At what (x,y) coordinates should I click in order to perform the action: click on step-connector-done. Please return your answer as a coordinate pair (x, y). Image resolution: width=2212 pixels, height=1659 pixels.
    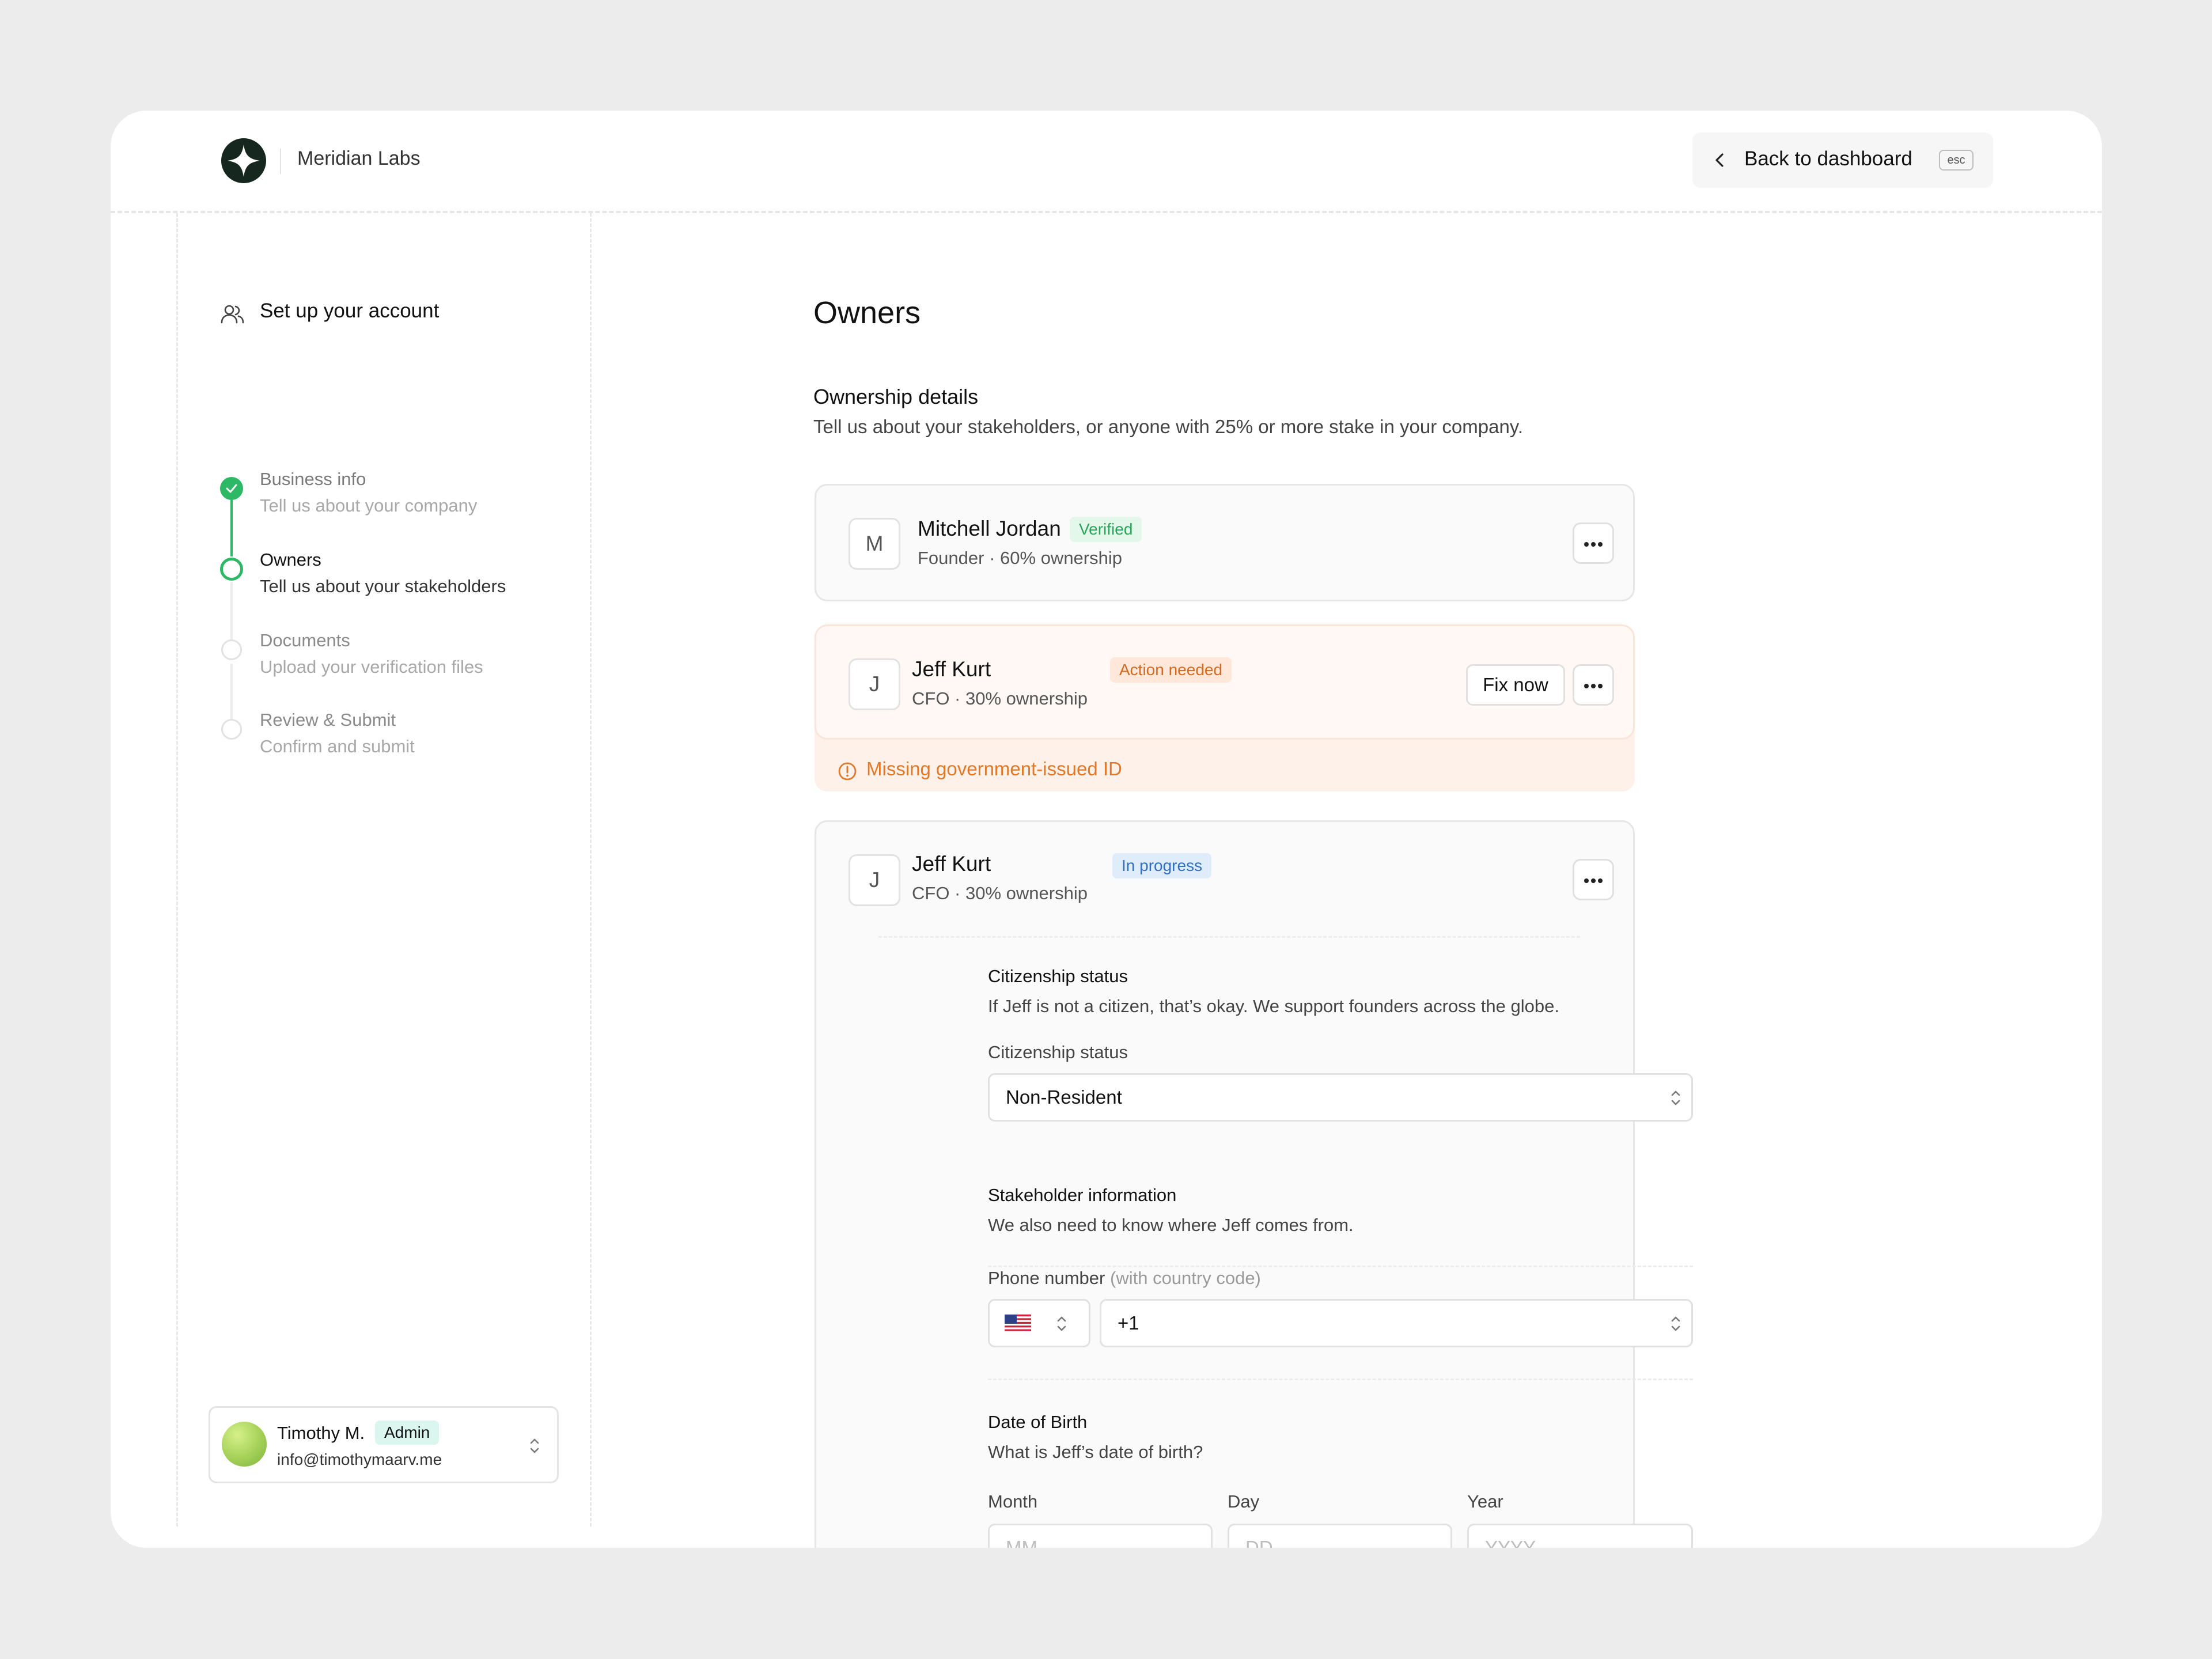
    Looking at the image, I should click on (231, 528).